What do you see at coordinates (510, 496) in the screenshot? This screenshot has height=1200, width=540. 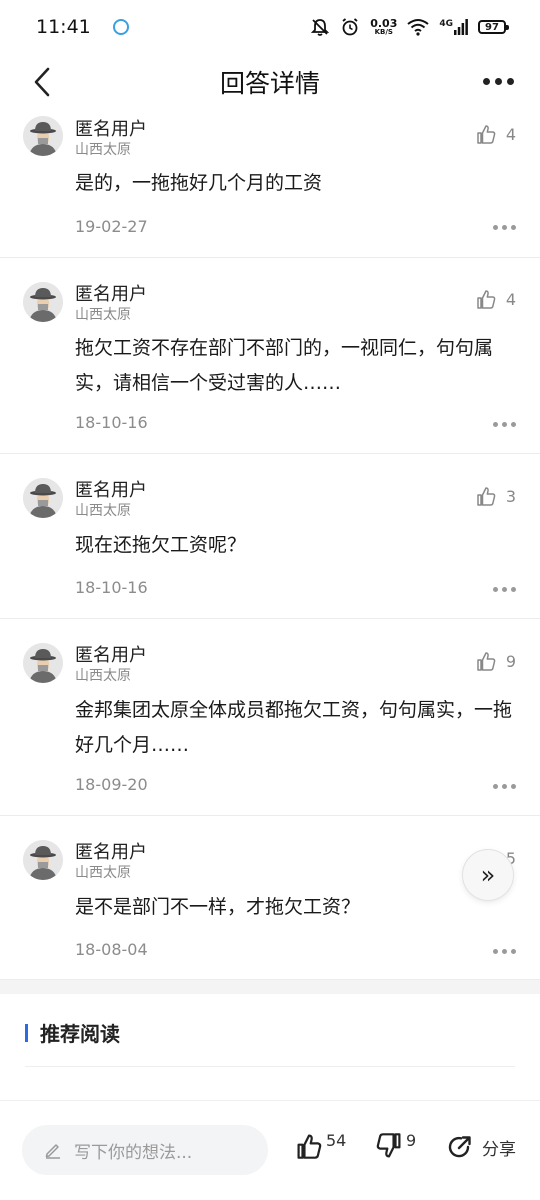 I see `like-count: 3` at bounding box center [510, 496].